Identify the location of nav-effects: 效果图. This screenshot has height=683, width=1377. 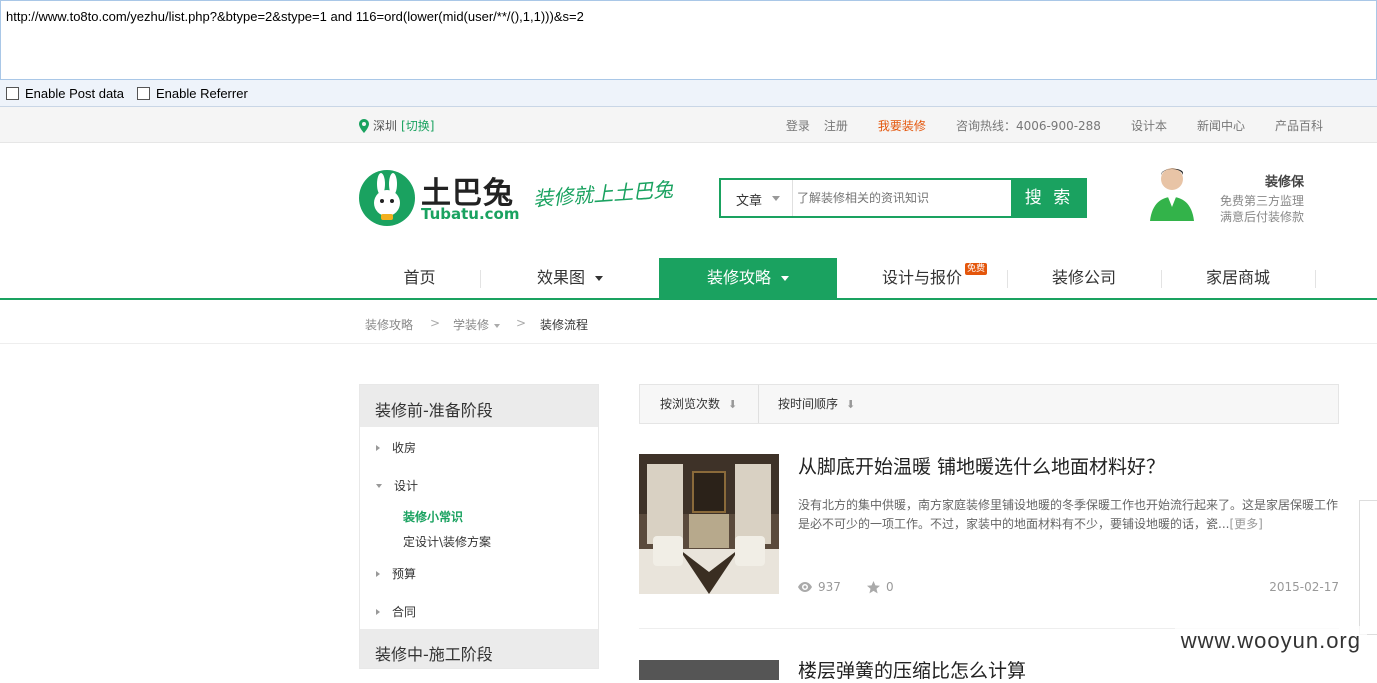
(570, 278).